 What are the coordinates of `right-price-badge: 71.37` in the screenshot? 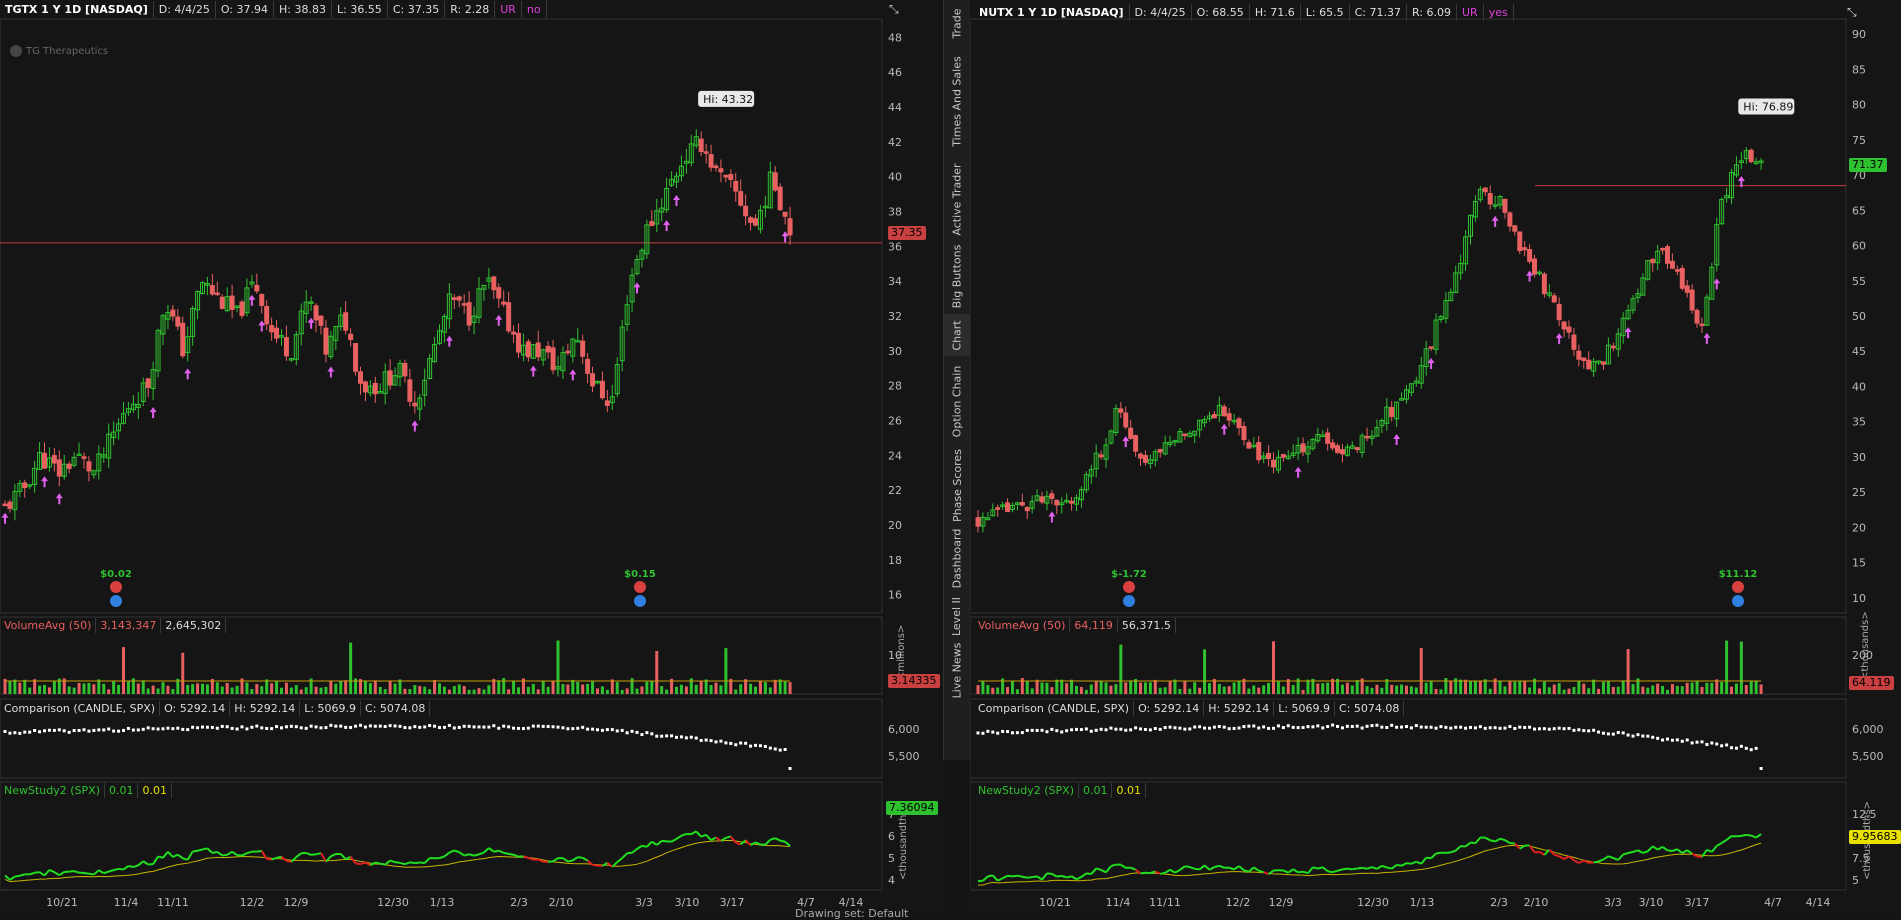 It's located at (1868, 165).